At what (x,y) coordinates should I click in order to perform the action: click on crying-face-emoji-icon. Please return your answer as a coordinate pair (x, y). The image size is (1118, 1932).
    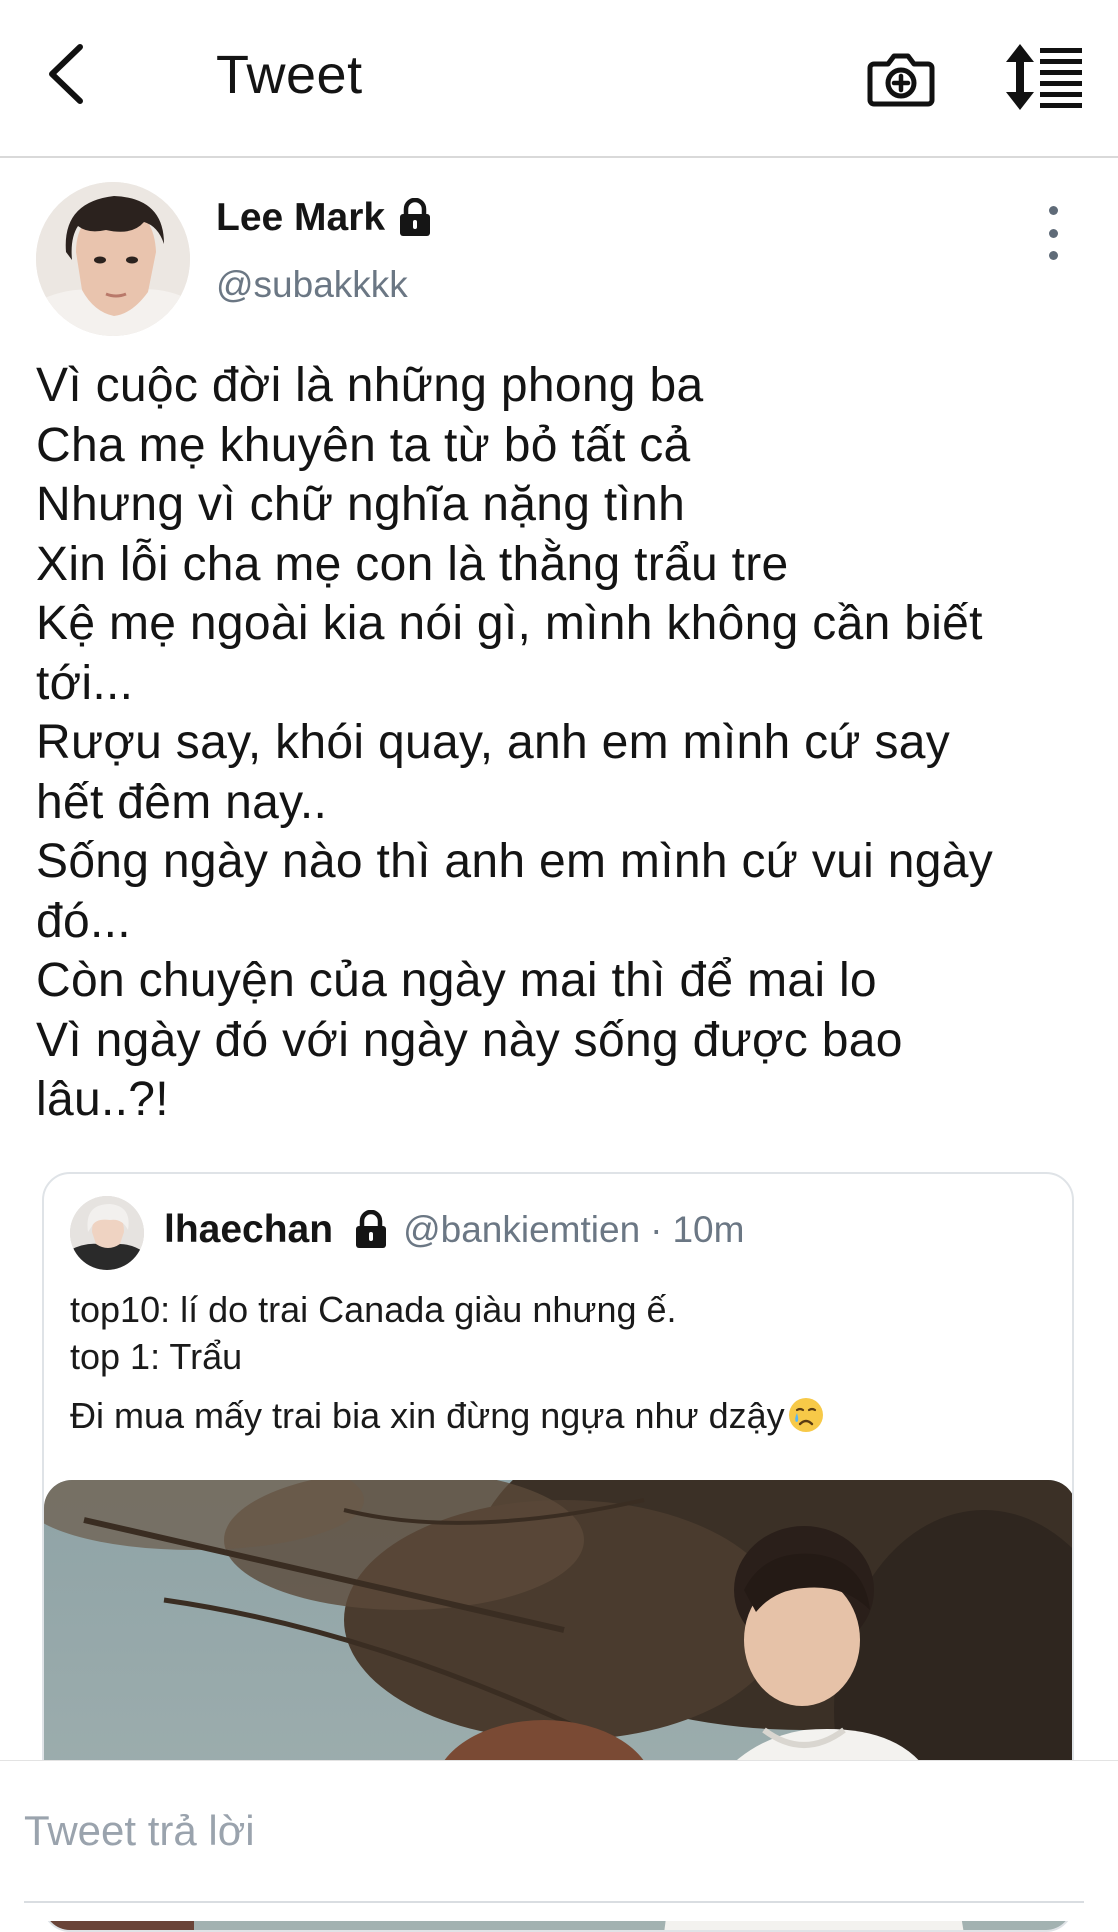
    Looking at the image, I should click on (805, 1415).